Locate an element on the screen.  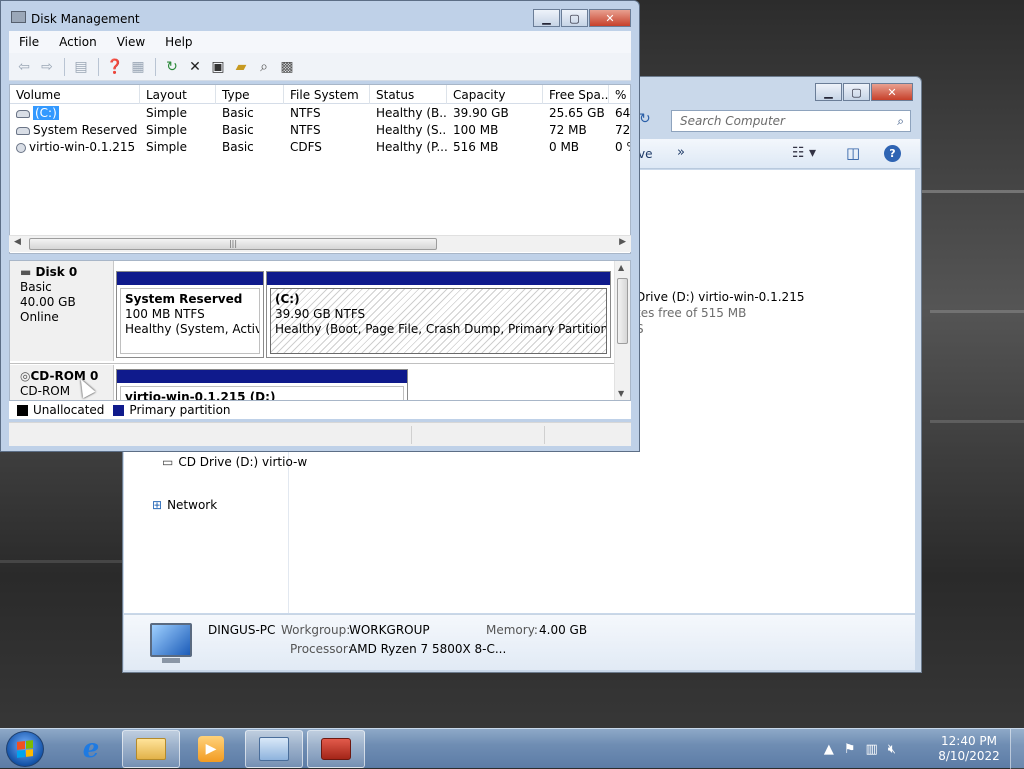
back-icon: ⇦ is located at coordinates (24, 67).